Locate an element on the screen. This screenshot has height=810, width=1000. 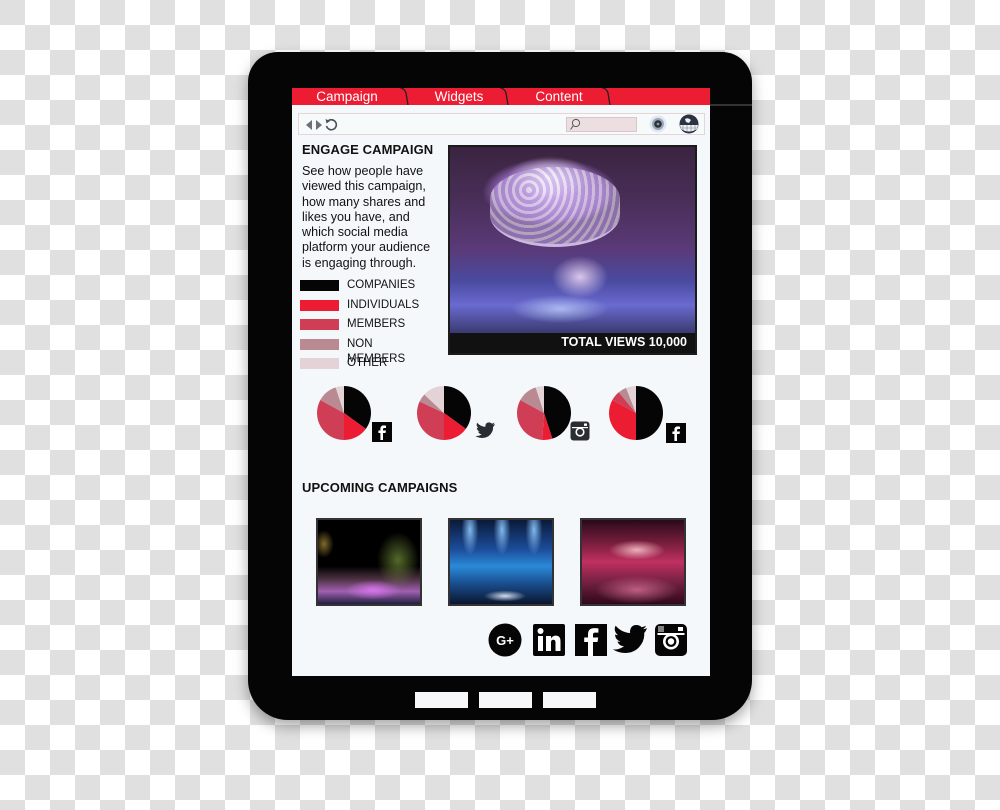
total-views-label: TOTAL VIEWS 10,000 is located at coordinates (624, 342).